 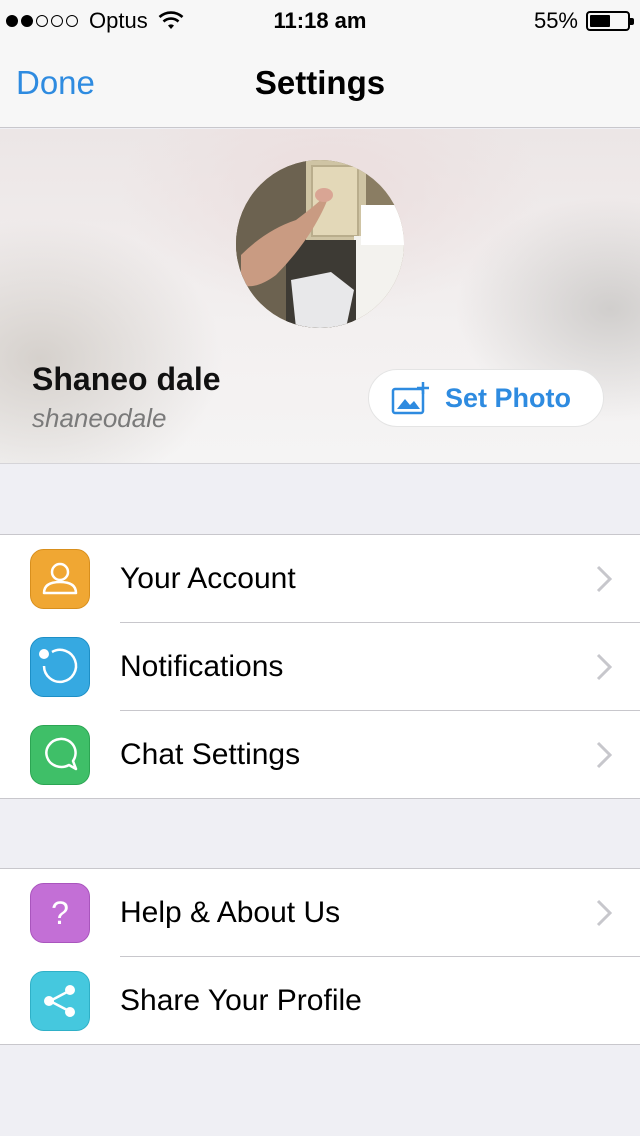 I want to click on help-about-row: ? Help & About Us, so click(x=320, y=913).